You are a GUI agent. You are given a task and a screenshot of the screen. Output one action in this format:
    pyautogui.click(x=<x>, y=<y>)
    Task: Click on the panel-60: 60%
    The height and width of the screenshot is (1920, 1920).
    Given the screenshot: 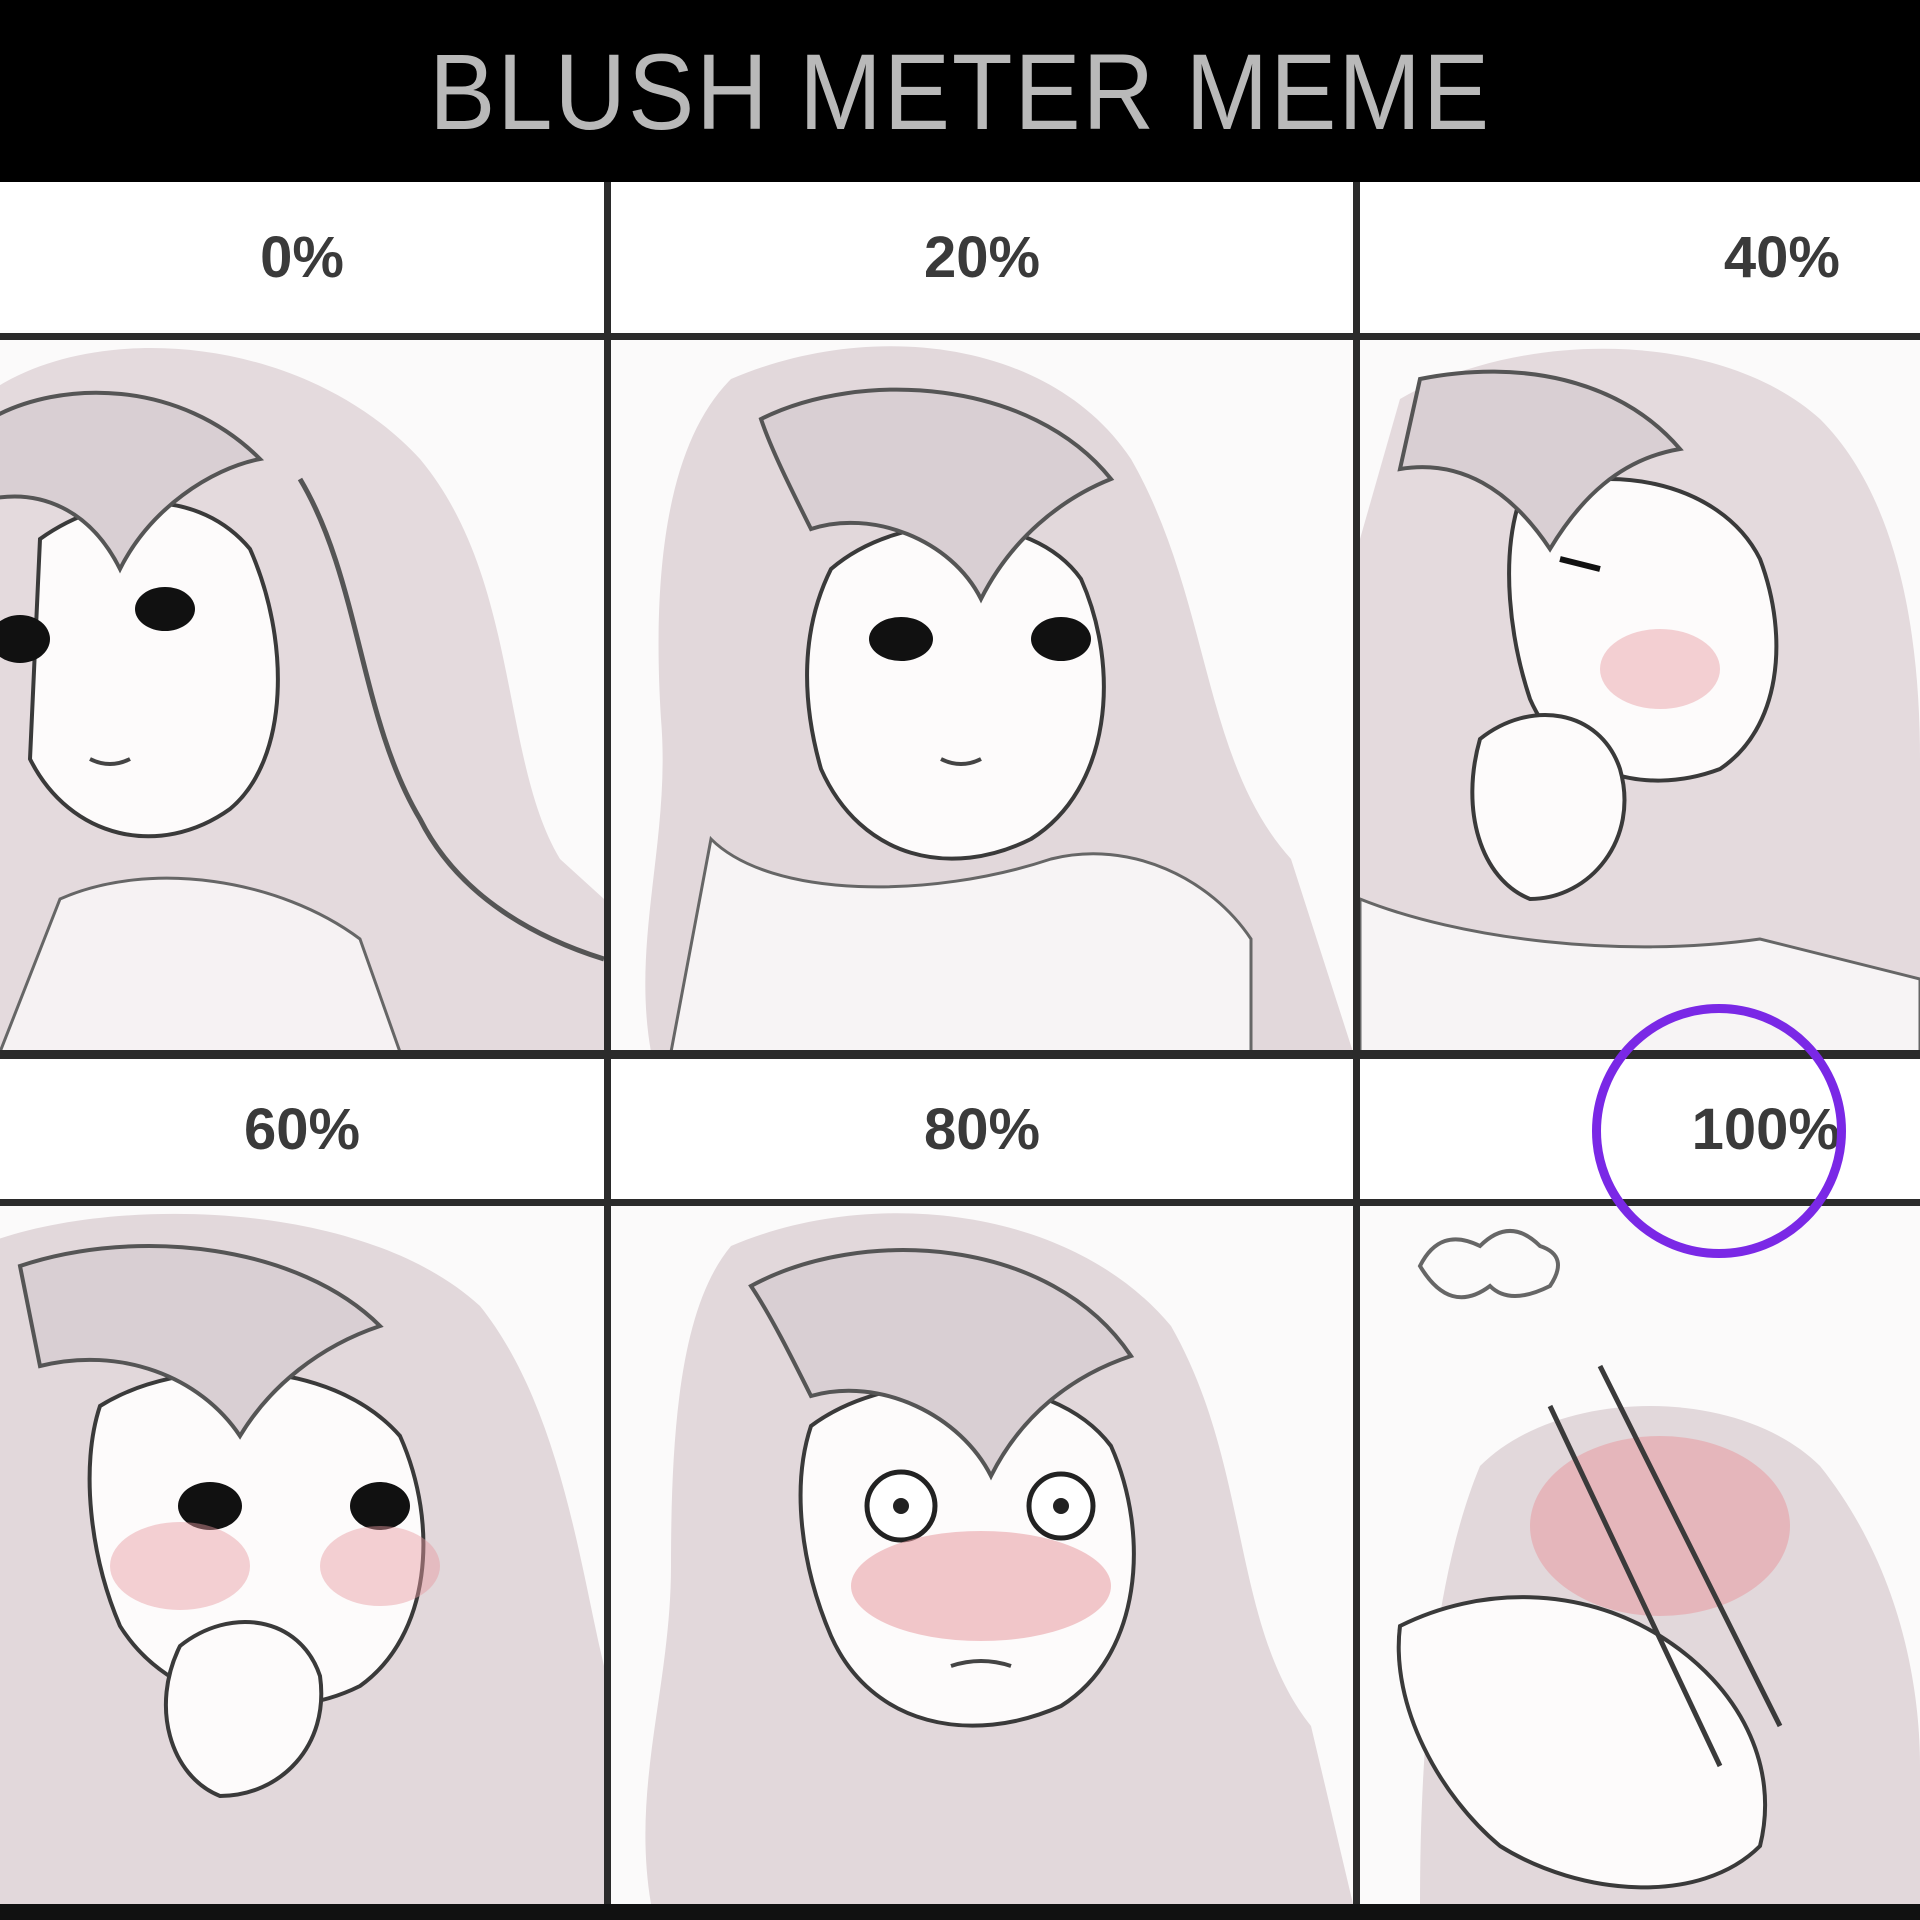 What is the action you would take?
    pyautogui.click(x=302, y=1481)
    